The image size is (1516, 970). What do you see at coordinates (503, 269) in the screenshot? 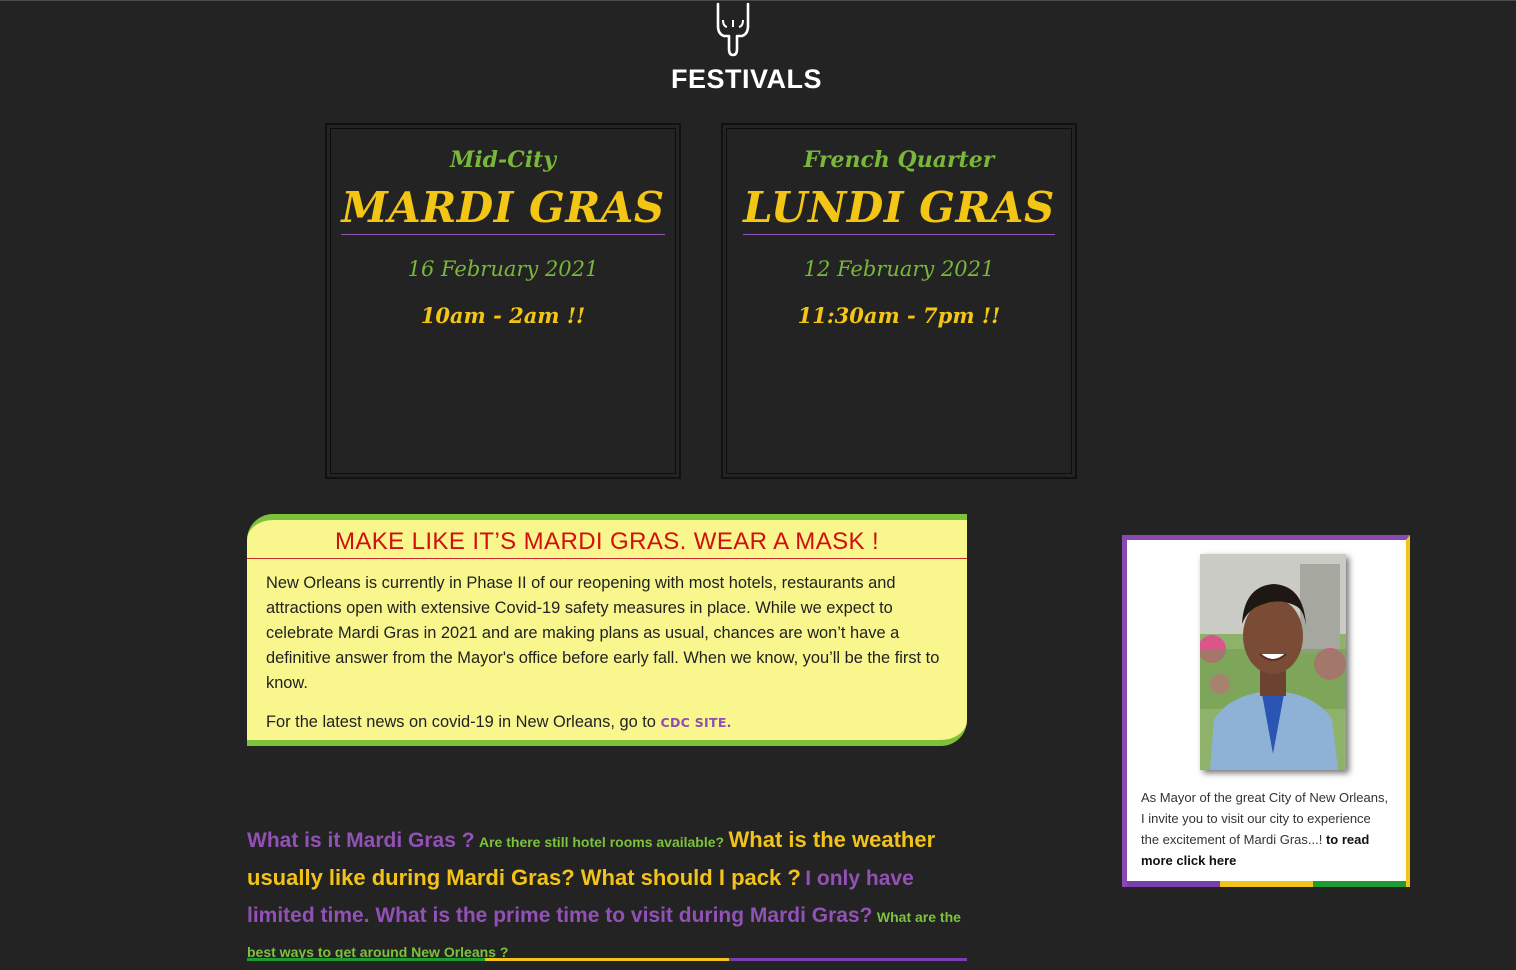
I see `festival-date: 16 February 2021` at bounding box center [503, 269].